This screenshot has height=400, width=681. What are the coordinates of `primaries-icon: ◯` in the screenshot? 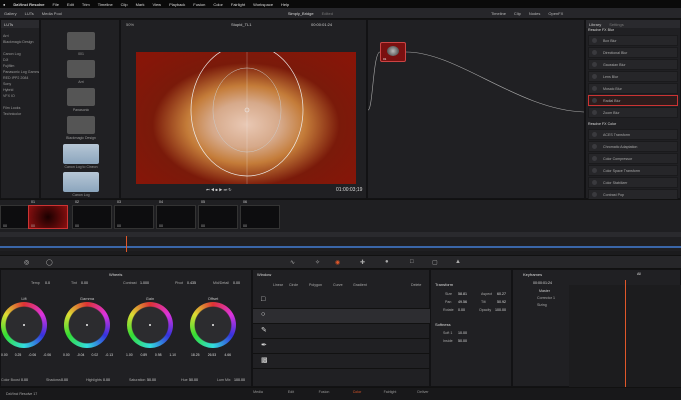 It's located at (49, 262).